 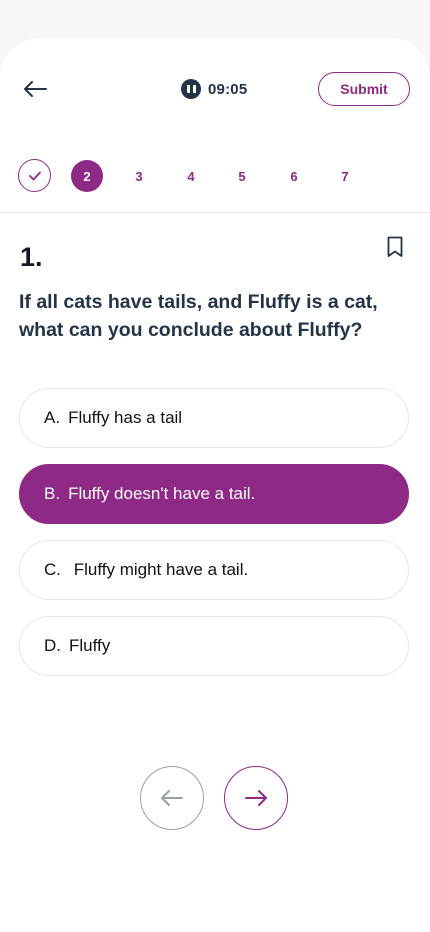 I want to click on step-2: 2, so click(x=87, y=176).